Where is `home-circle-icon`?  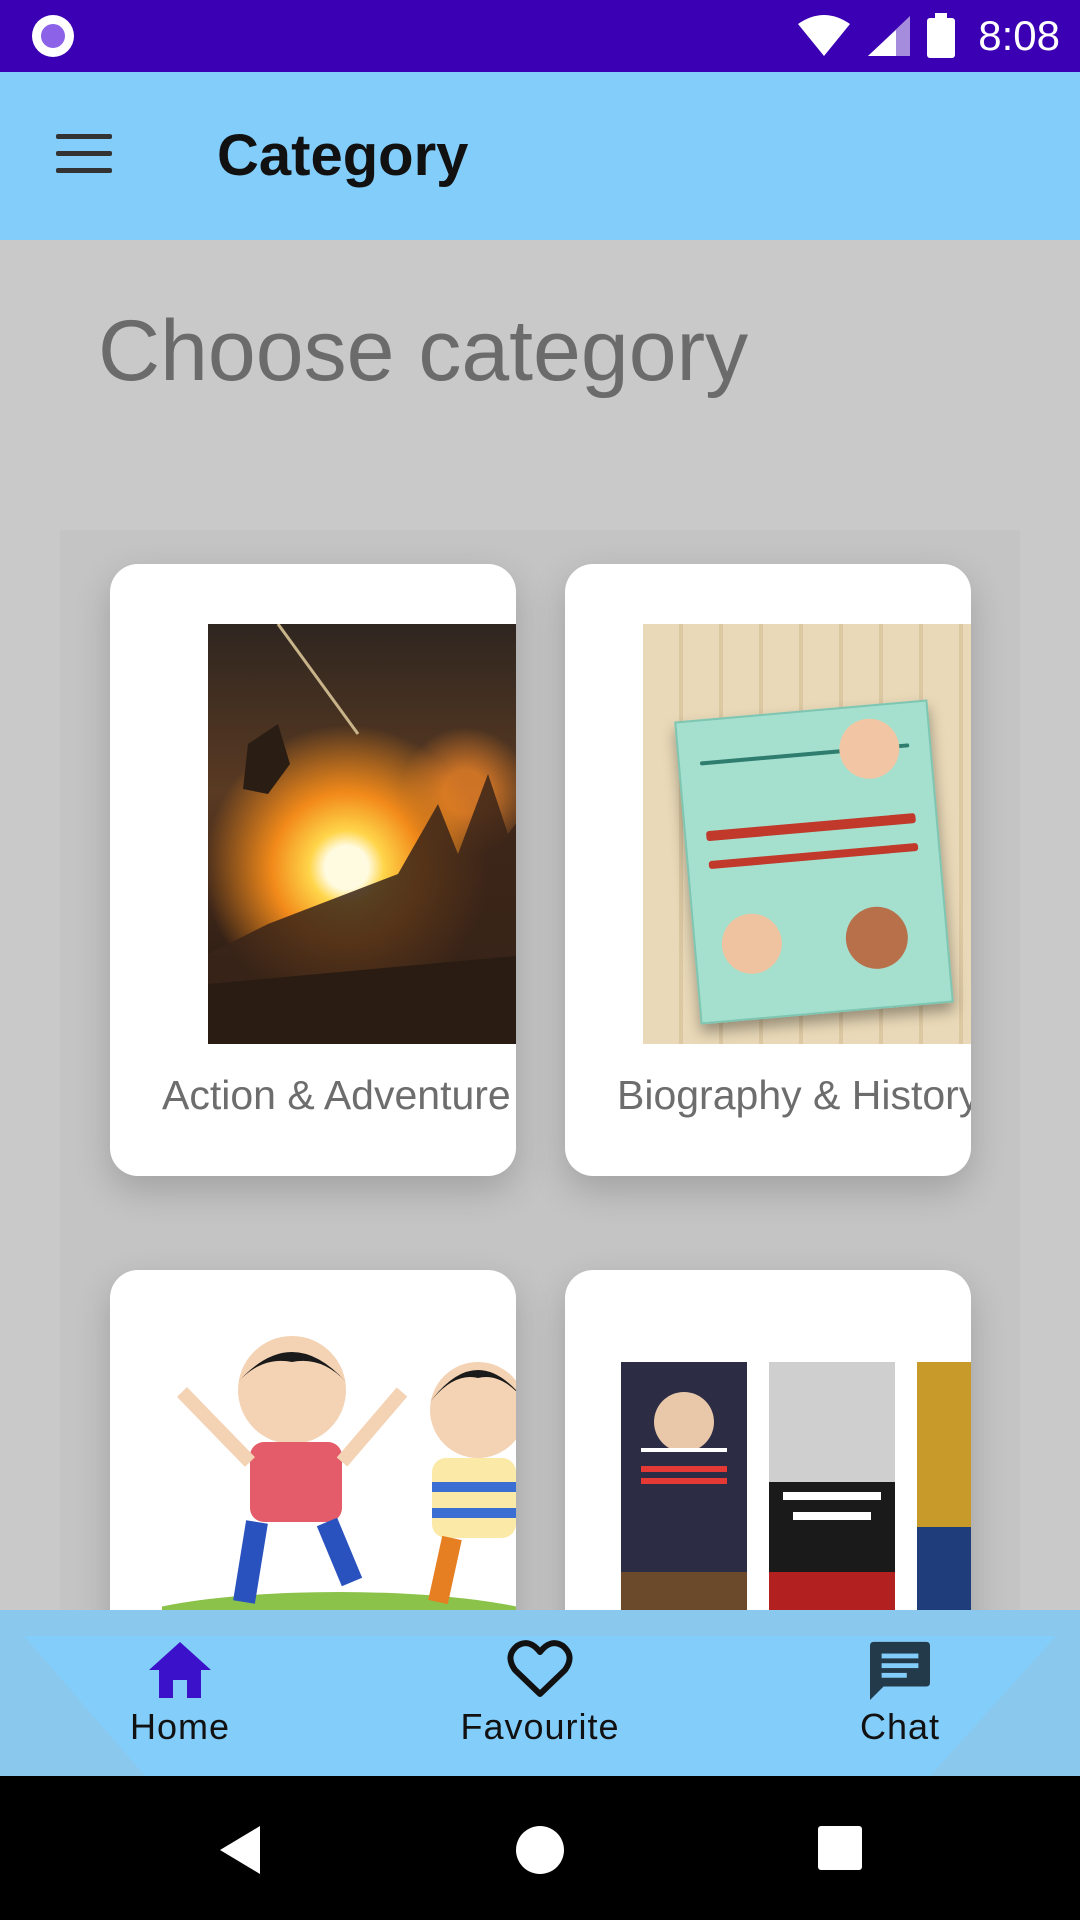 home-circle-icon is located at coordinates (540, 1850).